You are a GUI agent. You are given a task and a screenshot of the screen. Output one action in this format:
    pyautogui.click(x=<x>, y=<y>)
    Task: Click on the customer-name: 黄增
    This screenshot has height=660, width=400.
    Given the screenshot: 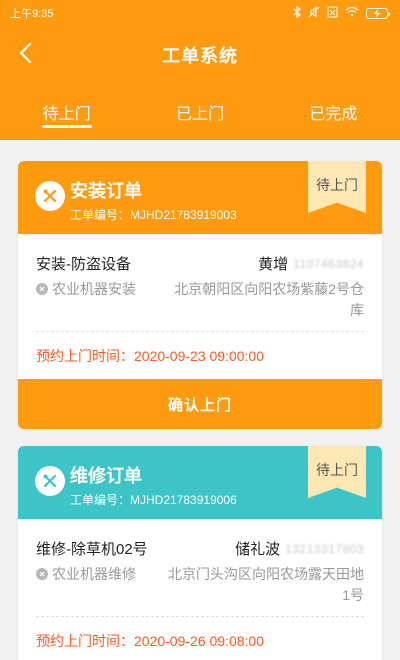 What is the action you would take?
    pyautogui.click(x=273, y=264)
    